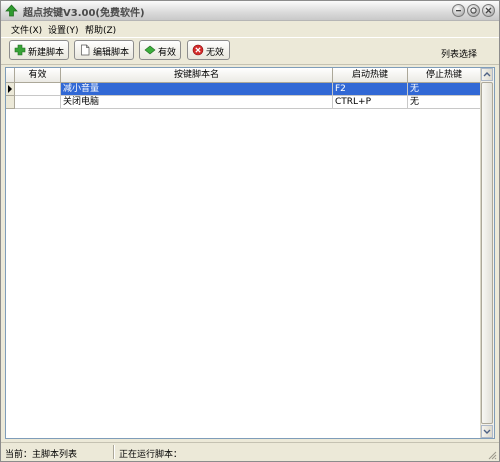 The height and width of the screenshot is (462, 500). I want to click on cell-script-name: 关闭电脑, so click(197, 102).